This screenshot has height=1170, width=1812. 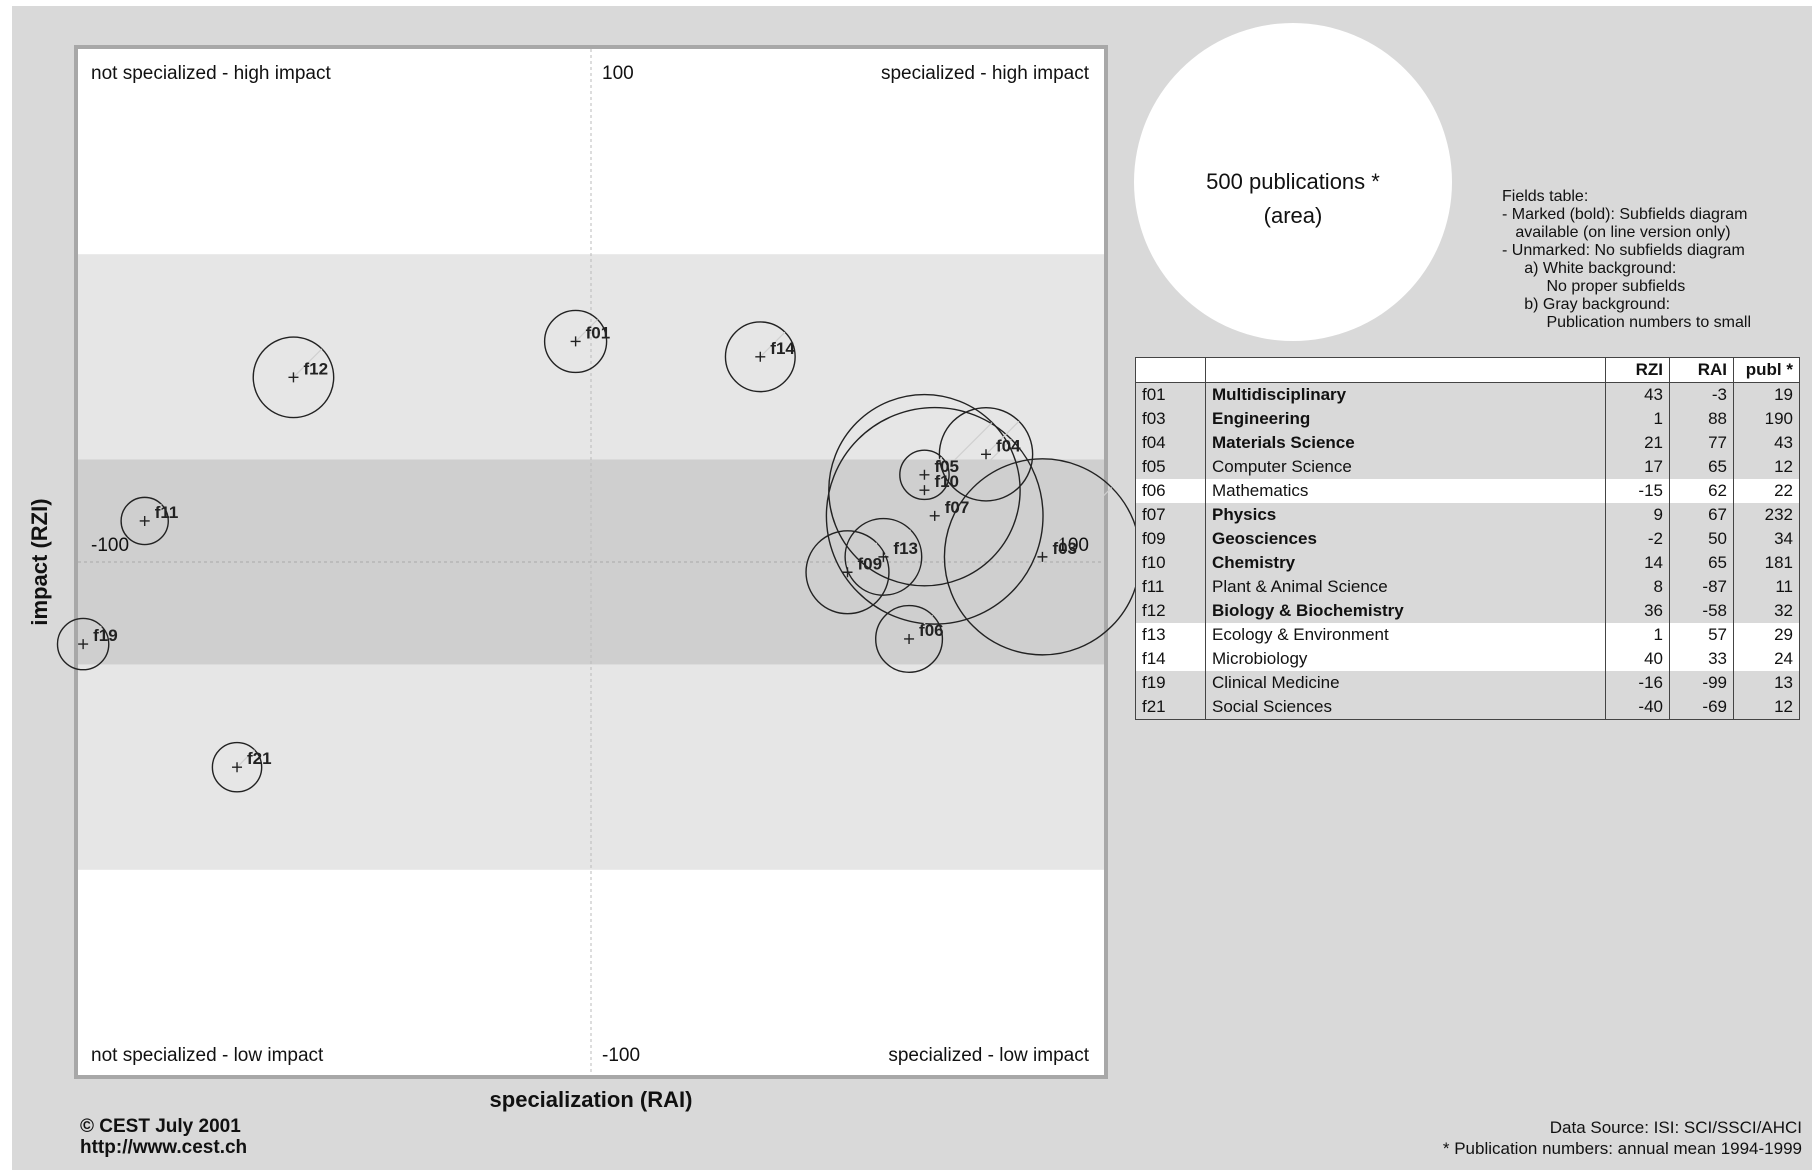 I want to click on tick-label-y-min: -100, so click(x=621, y=1055).